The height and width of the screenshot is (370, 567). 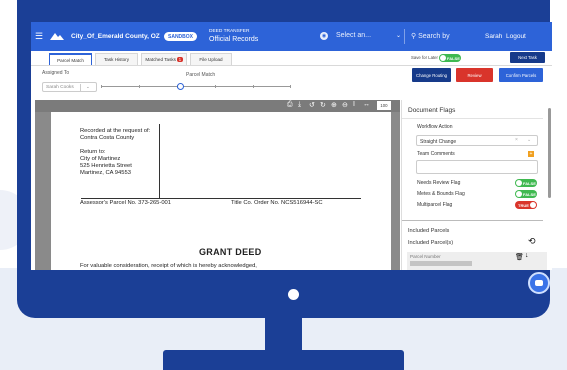 I want to click on multiparcel-toggle: TRUE, so click(x=526, y=205).